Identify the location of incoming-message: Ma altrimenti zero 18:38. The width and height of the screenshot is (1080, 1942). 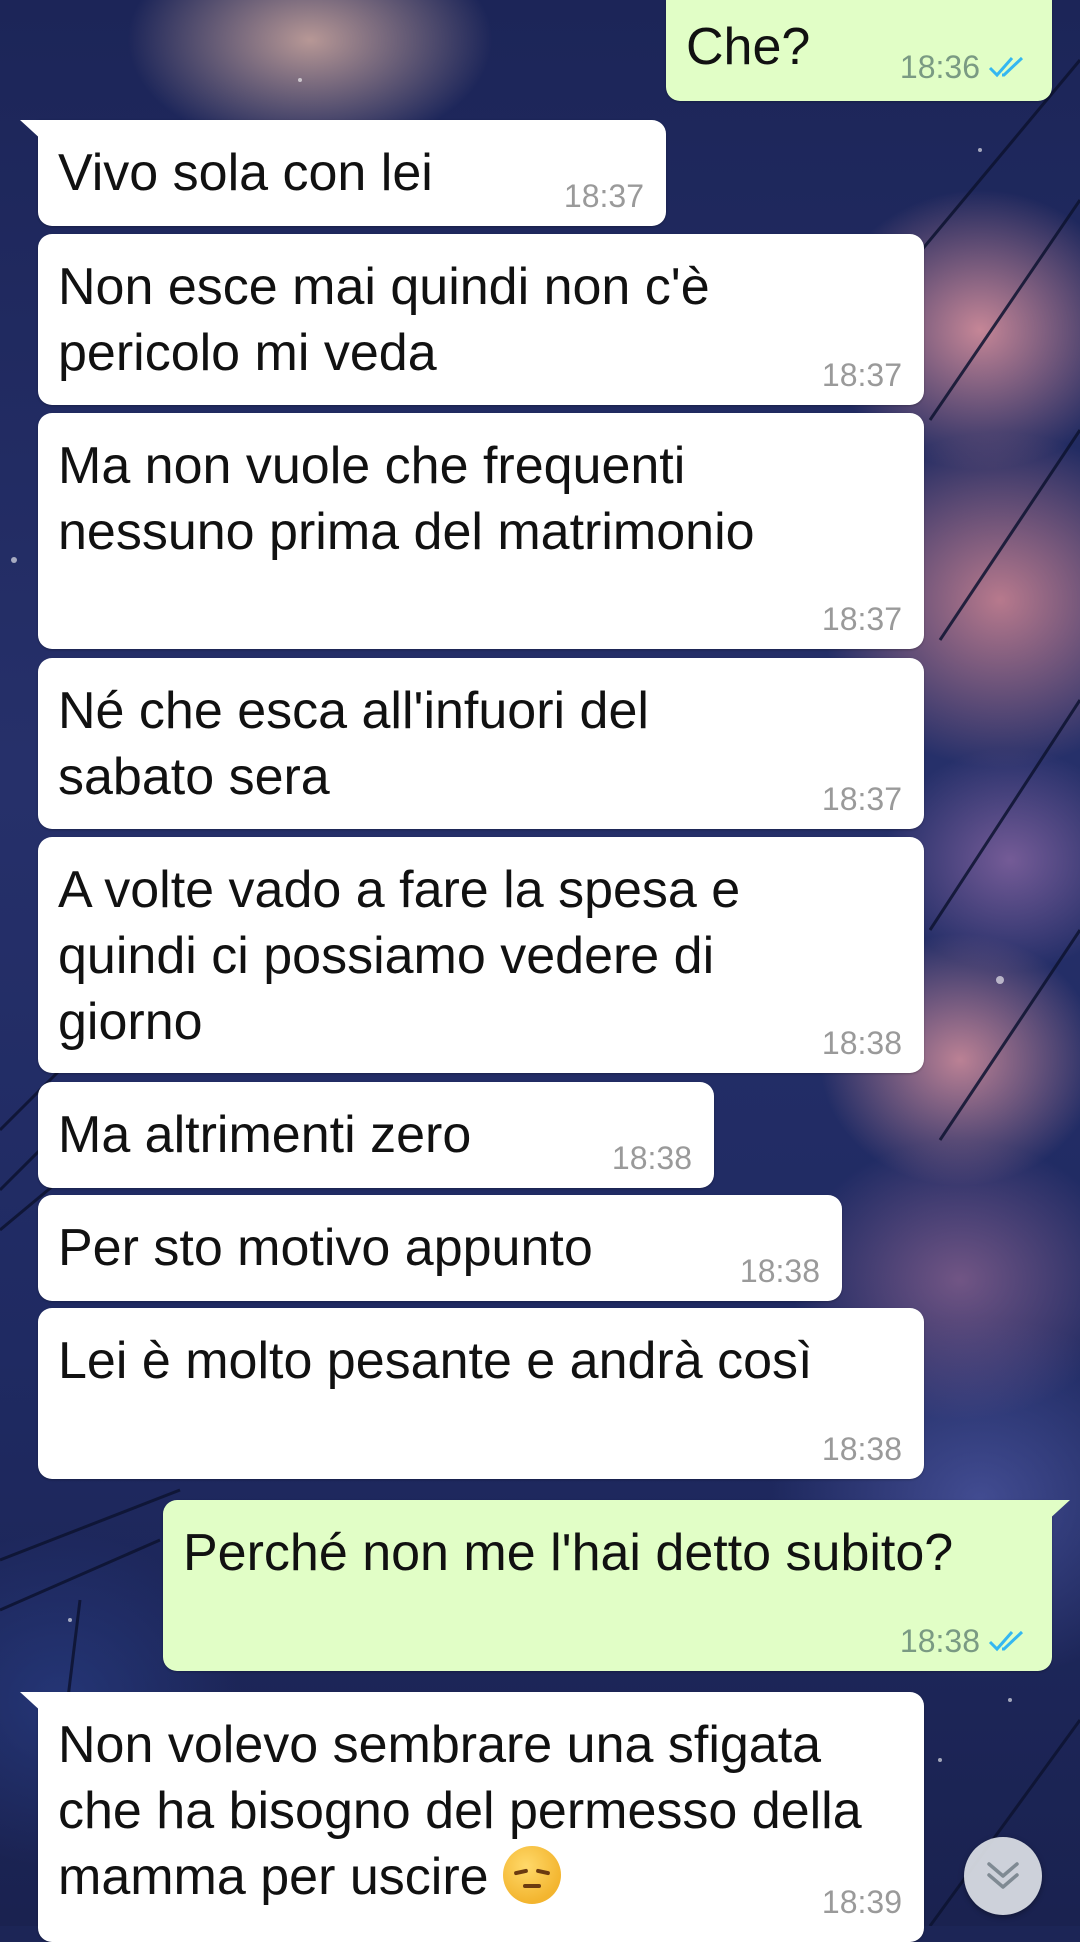
(376, 1135).